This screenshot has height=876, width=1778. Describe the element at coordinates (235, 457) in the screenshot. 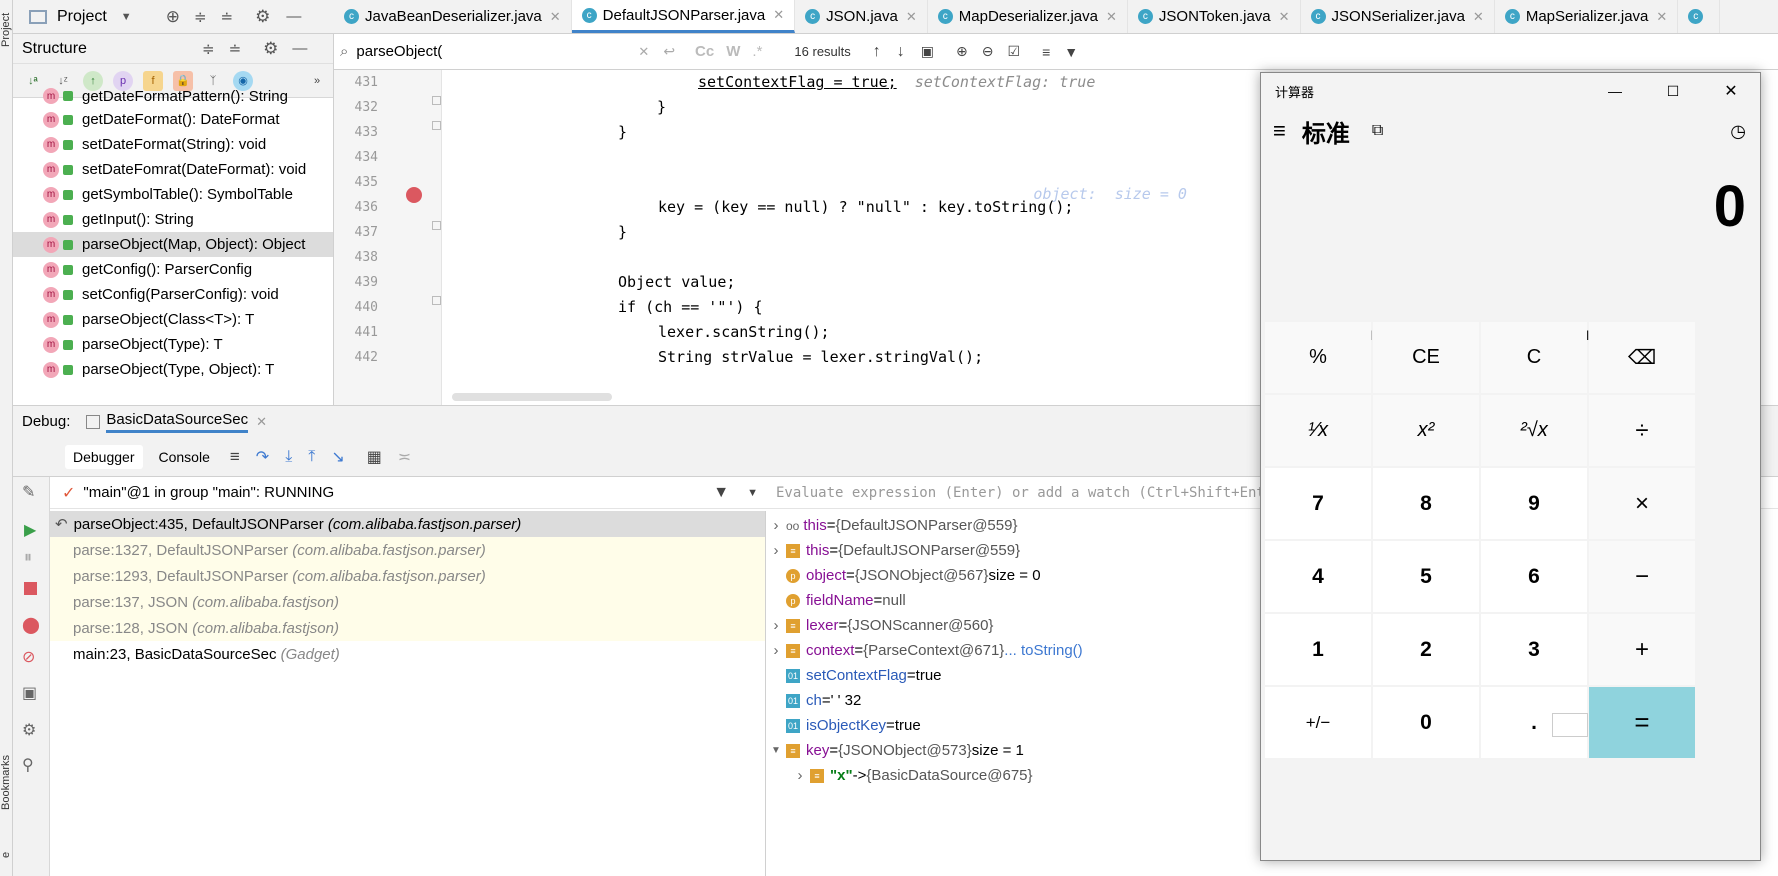

I see `menu-icon: ≡` at that location.